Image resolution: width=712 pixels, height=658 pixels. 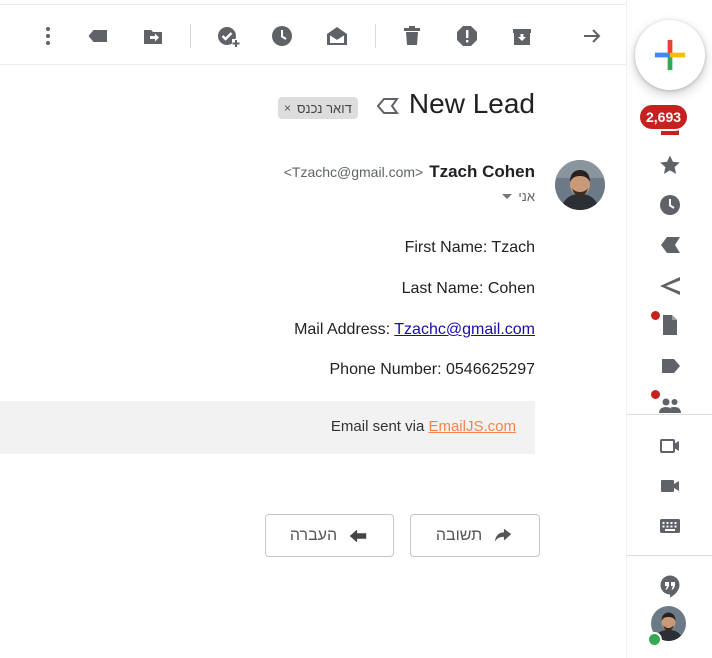 What do you see at coordinates (670, 366) in the screenshot?
I see `labels-icon` at bounding box center [670, 366].